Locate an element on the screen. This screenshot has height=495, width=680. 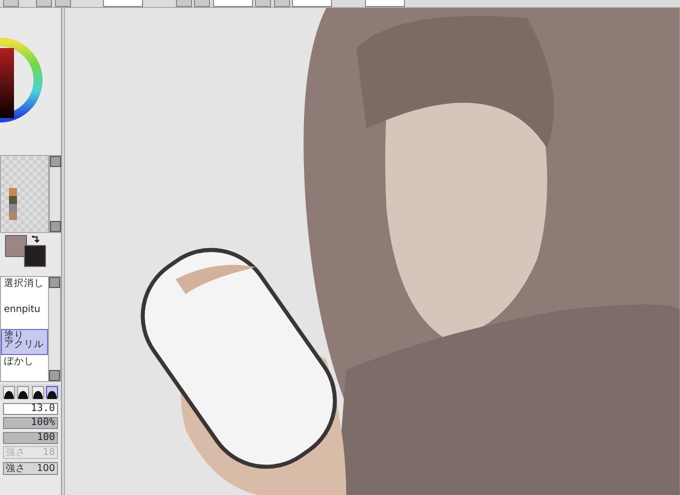
tool-button: 選択消し is located at coordinates (24, 289).